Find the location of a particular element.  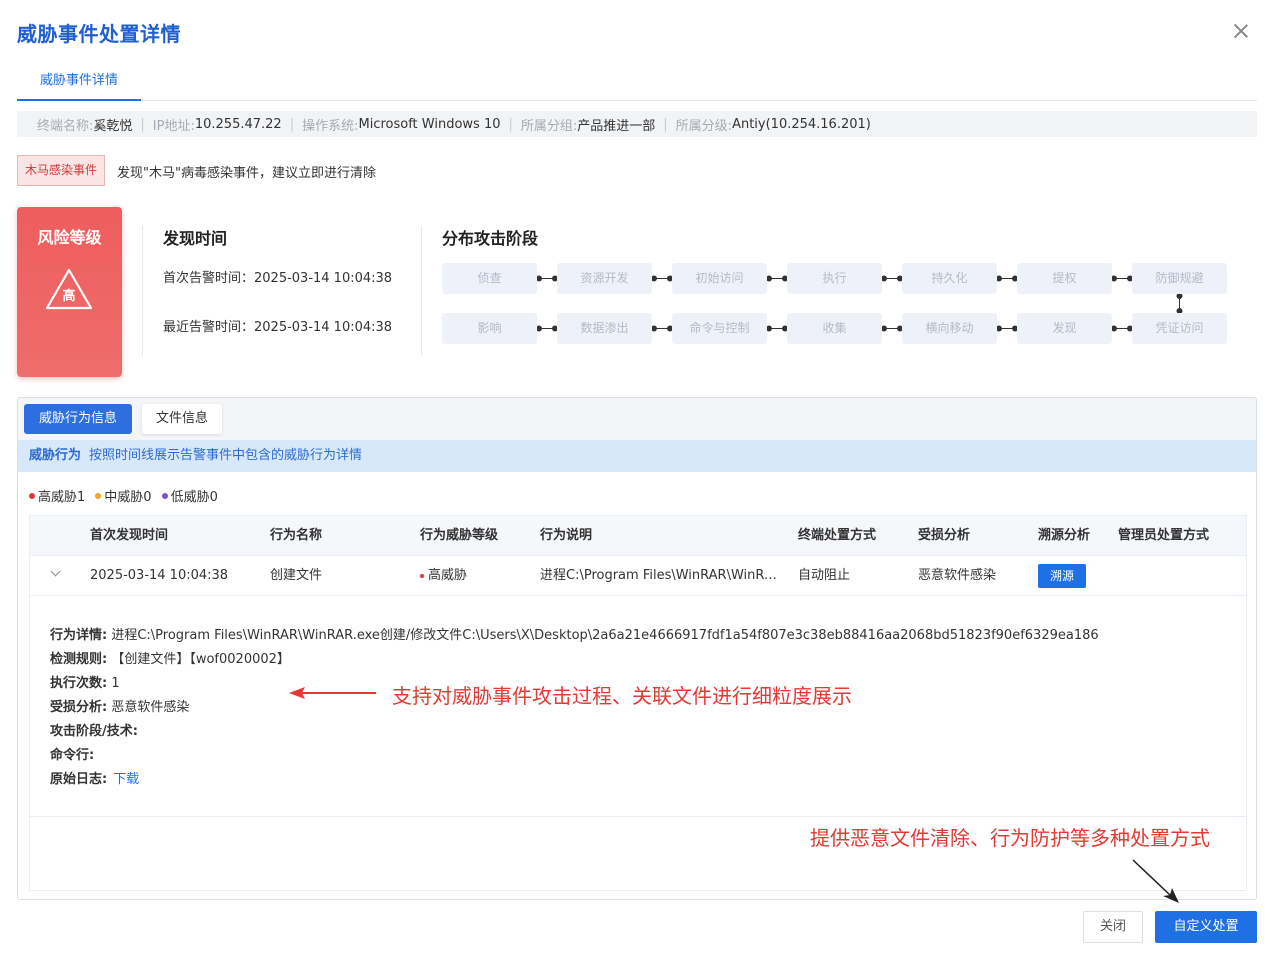

stage-command-and-control: 命令与控制 is located at coordinates (719, 328).